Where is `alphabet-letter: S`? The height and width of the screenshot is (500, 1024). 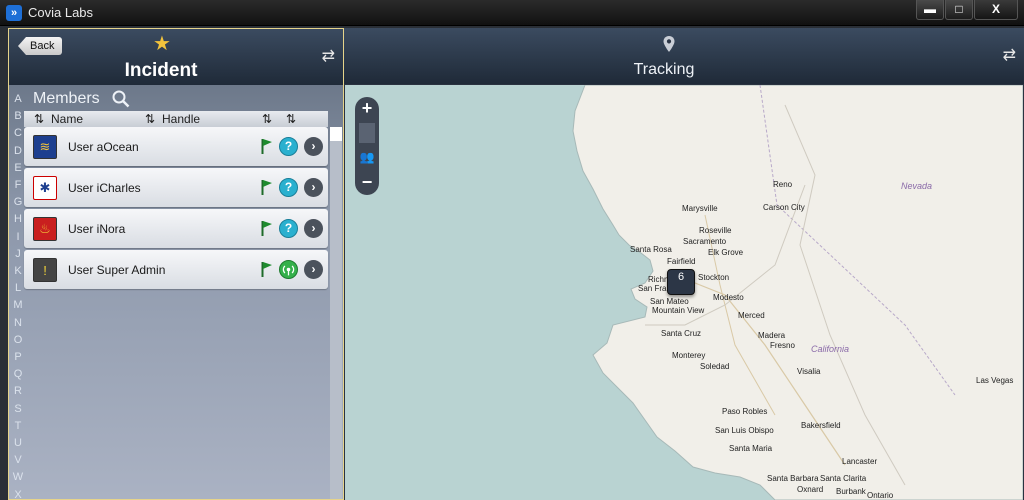 alphabet-letter: S is located at coordinates (18, 409).